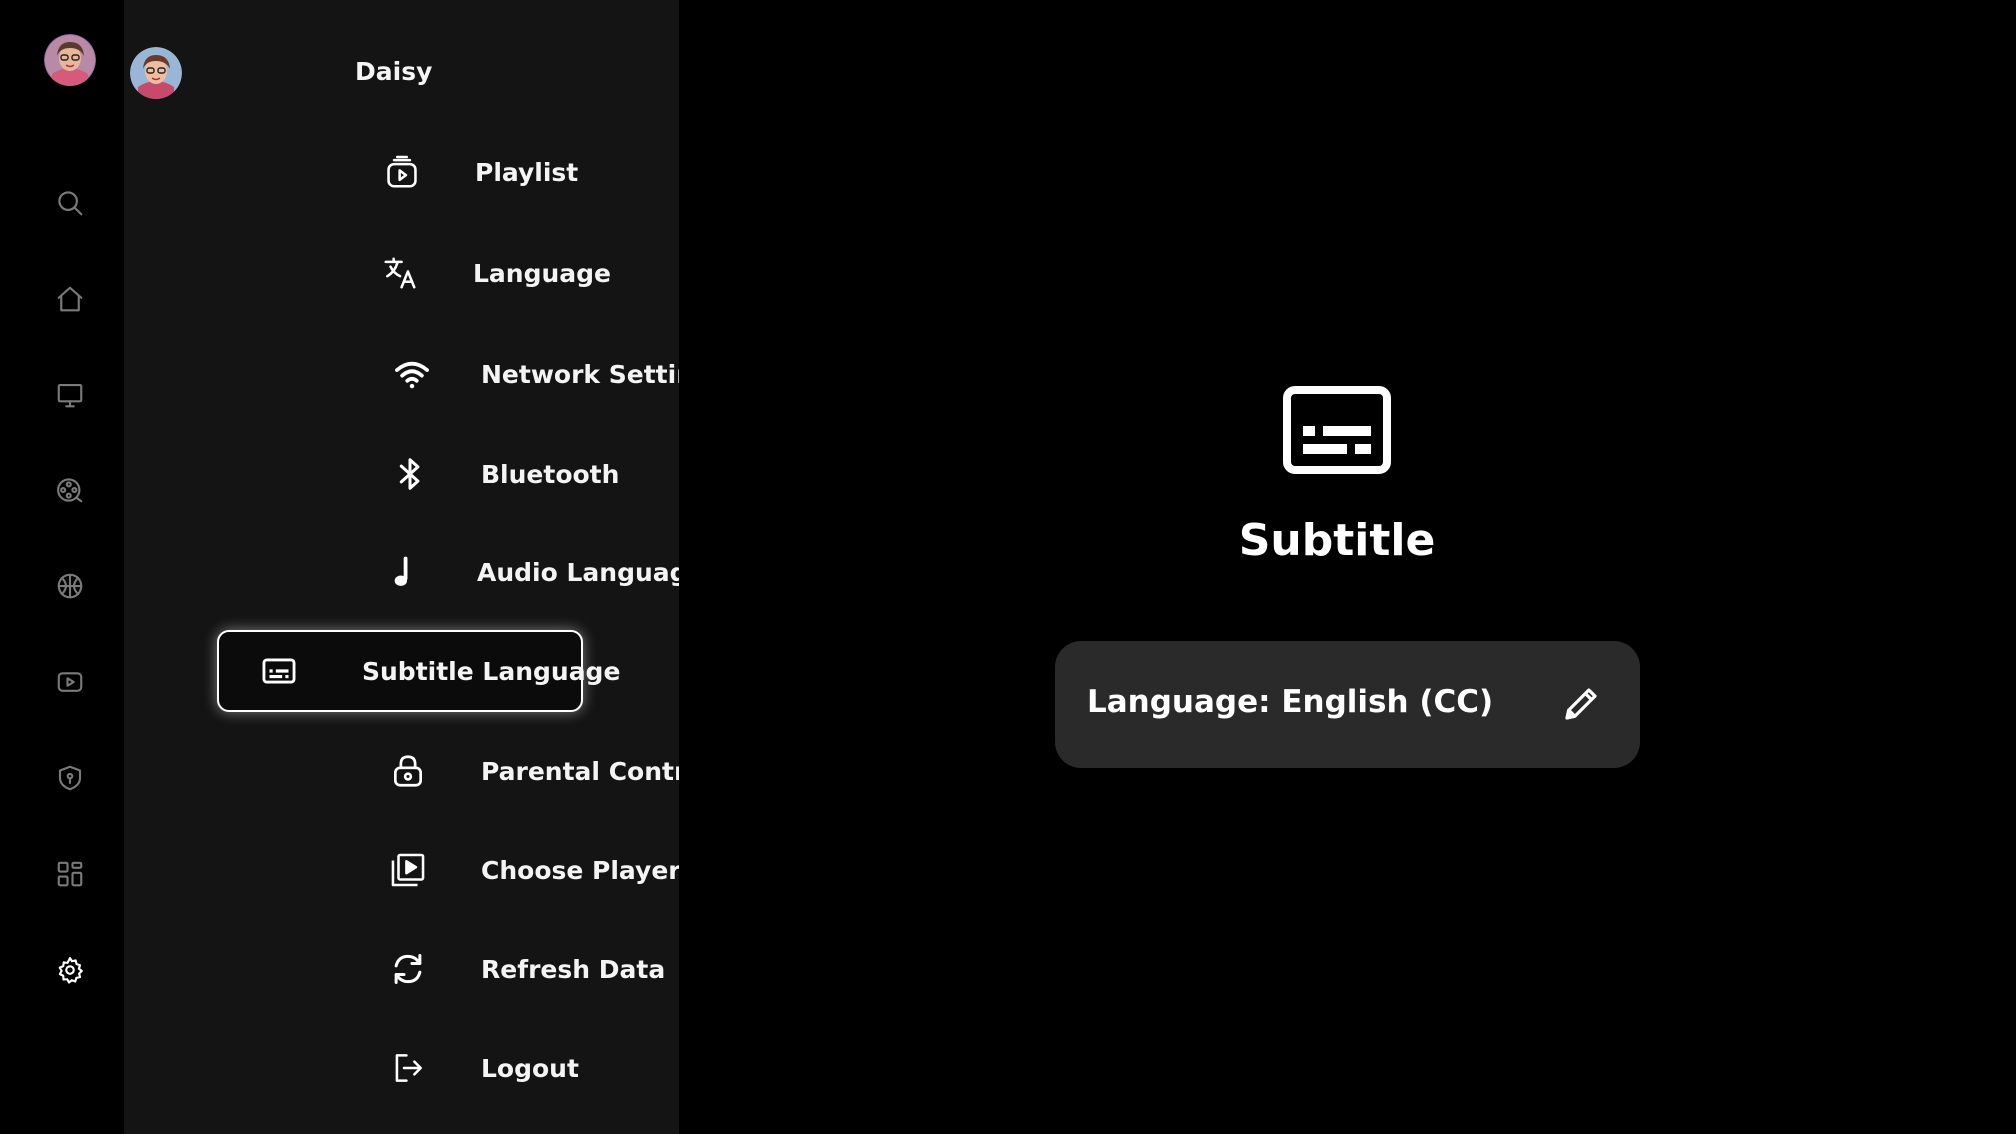 The height and width of the screenshot is (1134, 2016). Describe the element at coordinates (427, 273) in the screenshot. I see `menu-item-language: Language` at that location.